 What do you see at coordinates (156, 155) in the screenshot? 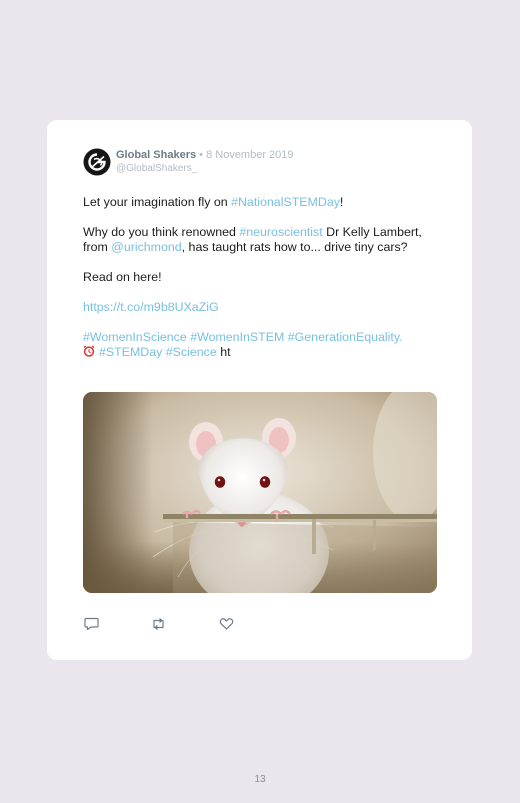
I see `author-name: Global Shakers` at bounding box center [156, 155].